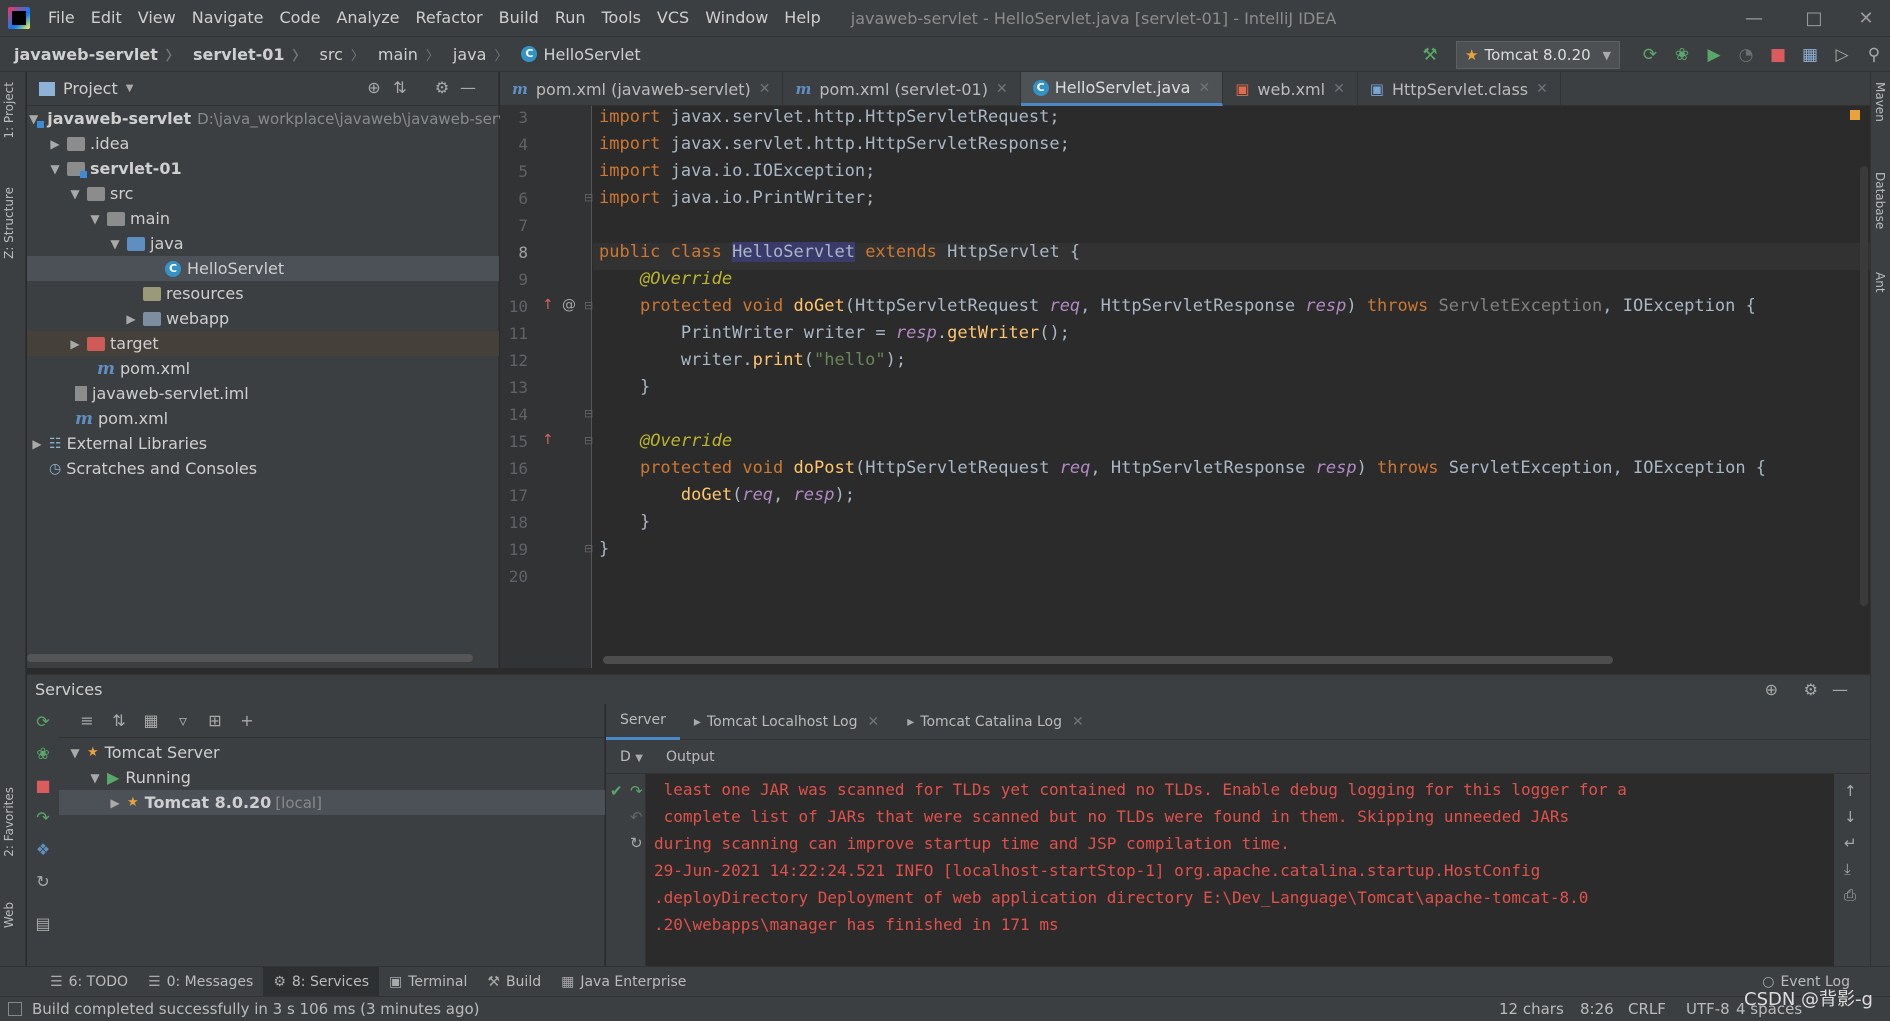 This screenshot has height=1021, width=1890. What do you see at coordinates (9, 223) in the screenshot?
I see `tool-tab-structure: Z: Structure` at bounding box center [9, 223].